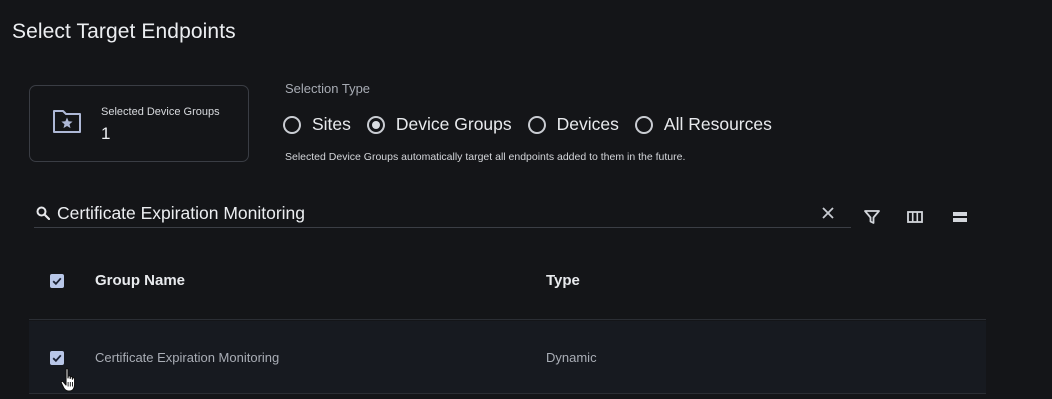 The image size is (1052, 399). Describe the element at coordinates (587, 124) in the screenshot. I see `radio-devices-label: Devices` at that location.